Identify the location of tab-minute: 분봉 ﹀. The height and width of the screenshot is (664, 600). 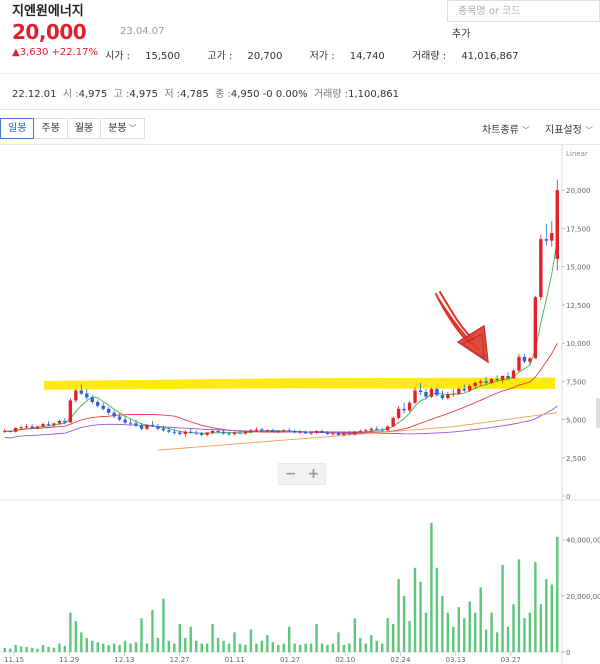
(123, 128).